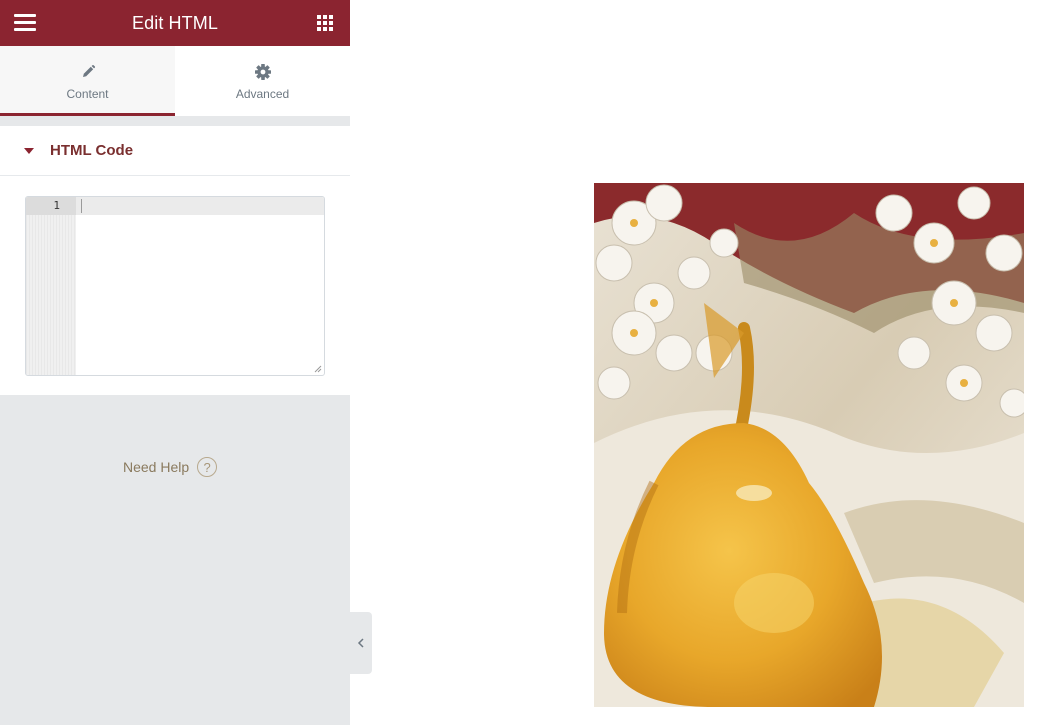 This screenshot has height=725, width=1040. I want to click on need-help-label: Need Help, so click(156, 467).